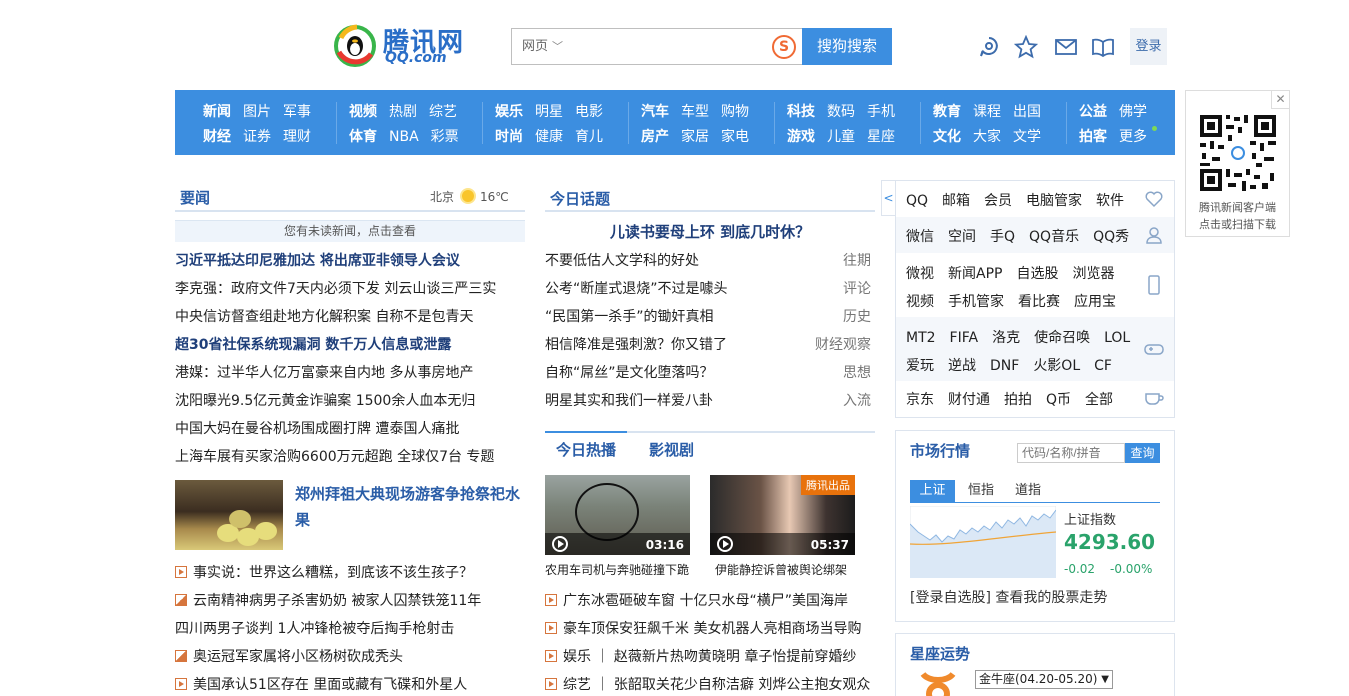  What do you see at coordinates (509, 137) in the screenshot?
I see `nav-link: 时尚` at bounding box center [509, 137].